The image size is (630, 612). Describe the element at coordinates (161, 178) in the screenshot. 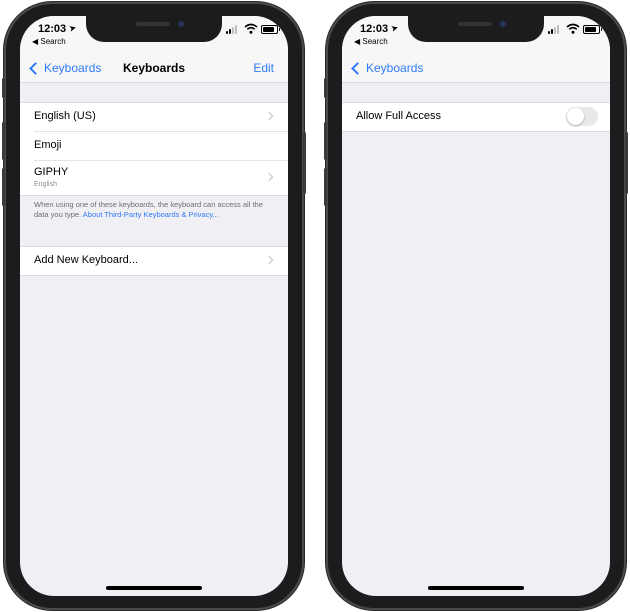

I see `keyboard-row-giphy: GIPHY English` at that location.